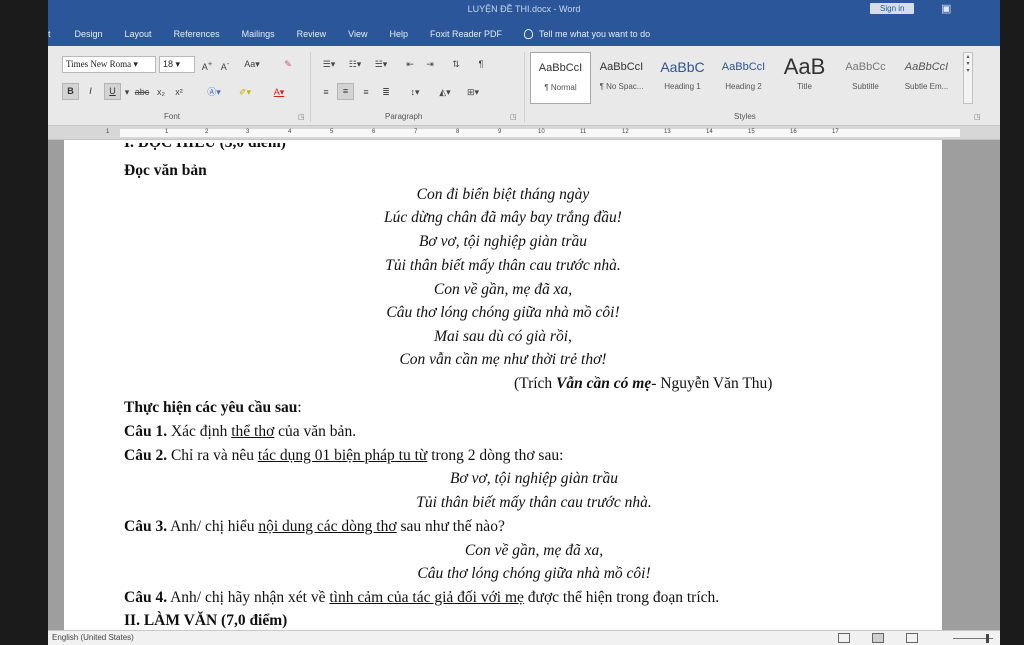 Image resolution: width=1024 pixels, height=645 pixels. What do you see at coordinates (410, 64) in the screenshot?
I see `decrease-indent-icon: ⇤` at bounding box center [410, 64].